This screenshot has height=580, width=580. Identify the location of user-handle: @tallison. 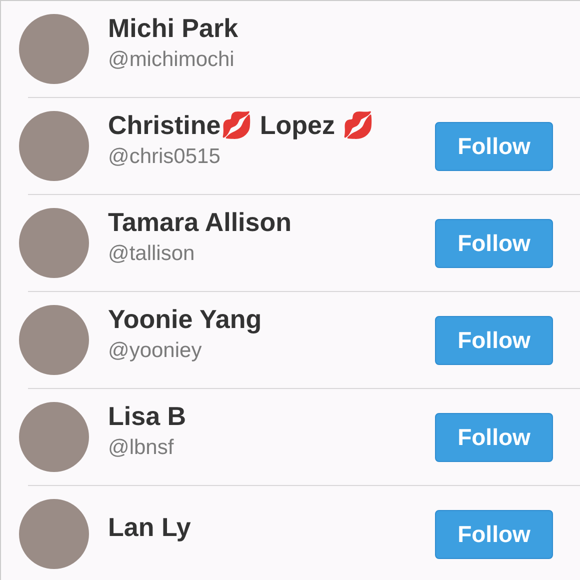
(152, 254).